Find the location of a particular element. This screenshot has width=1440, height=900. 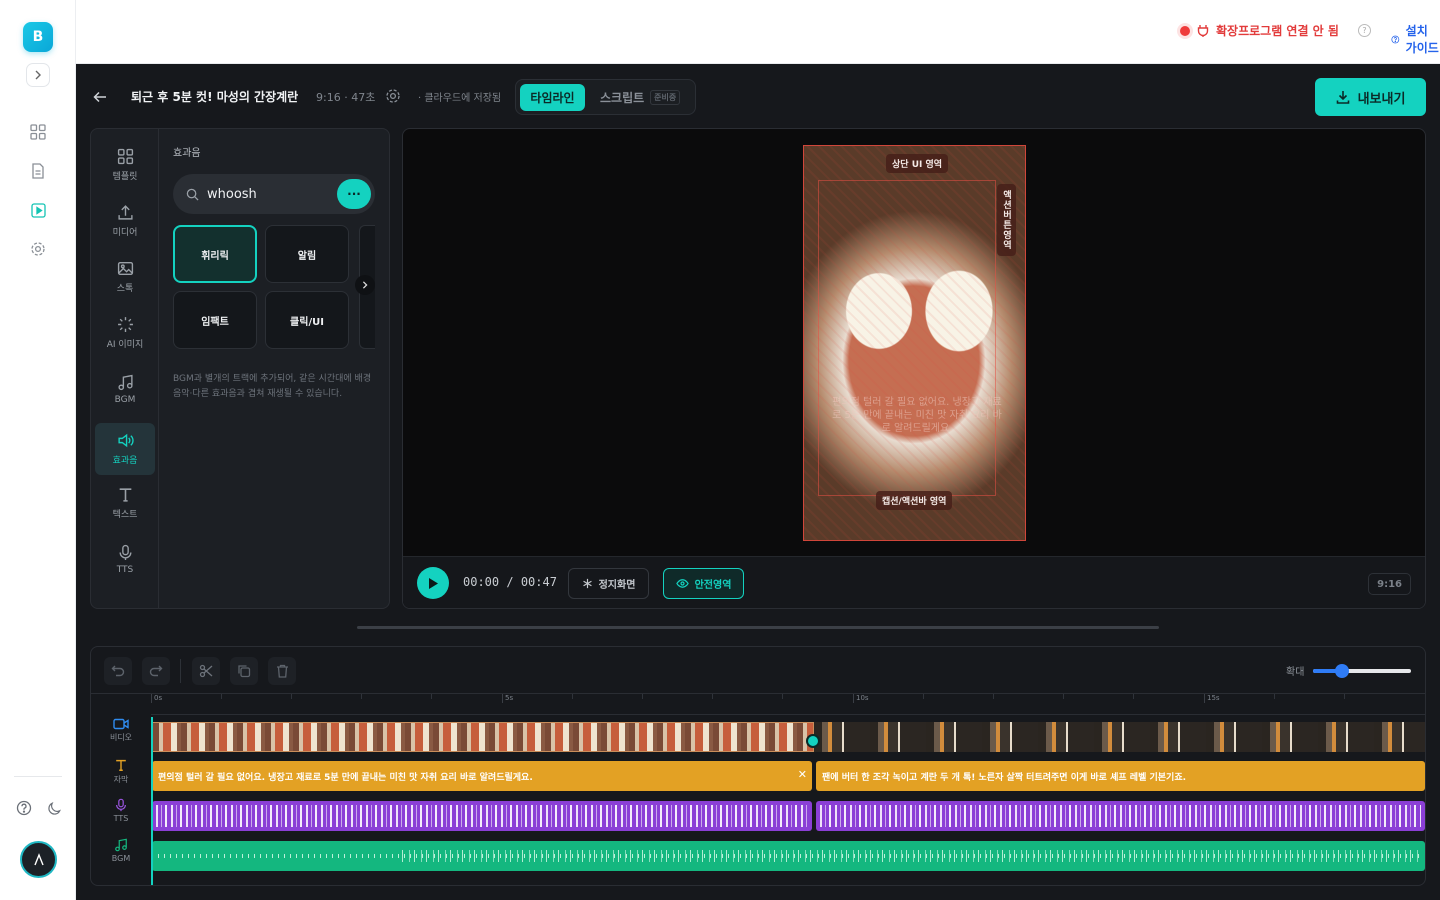

transition-marker is located at coordinates (813, 741).